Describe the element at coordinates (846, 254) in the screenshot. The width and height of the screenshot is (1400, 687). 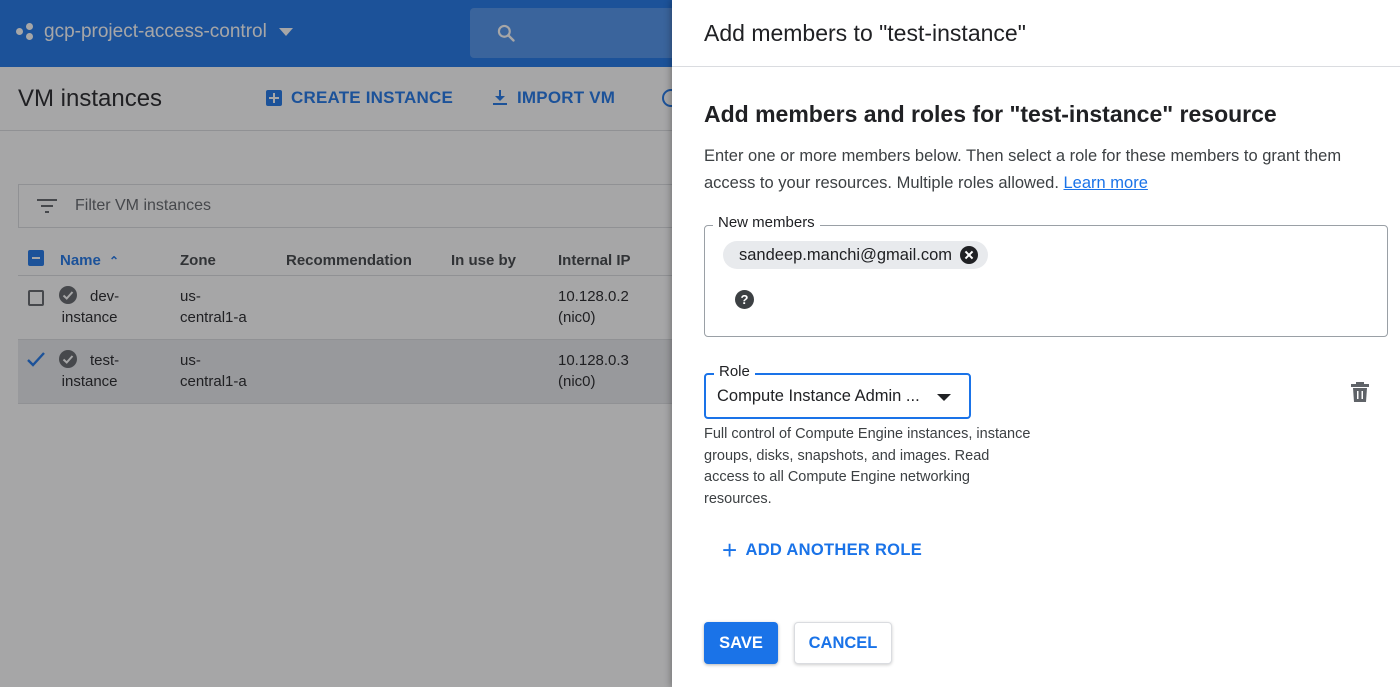
I see `member-chip-label: sandeep.manchi@gmail.com` at that location.